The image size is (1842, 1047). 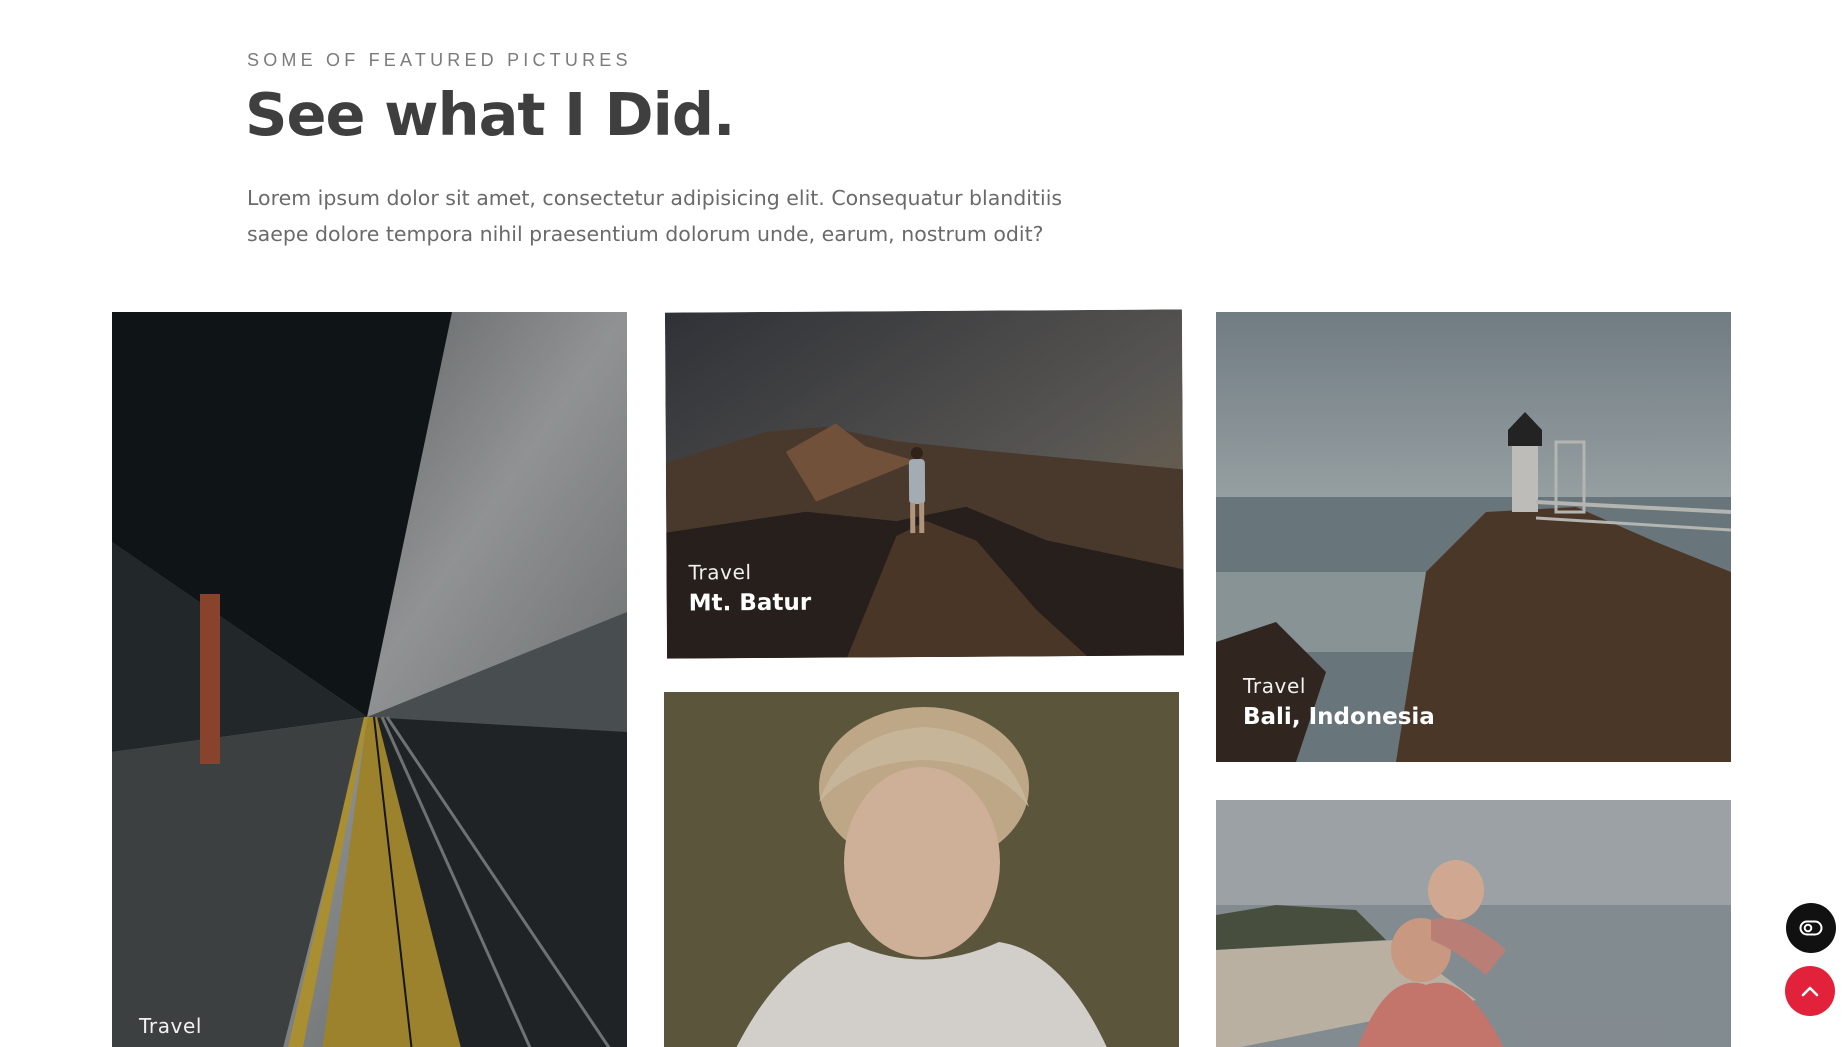 I want to click on card-title: Mt. Batur, so click(x=750, y=603).